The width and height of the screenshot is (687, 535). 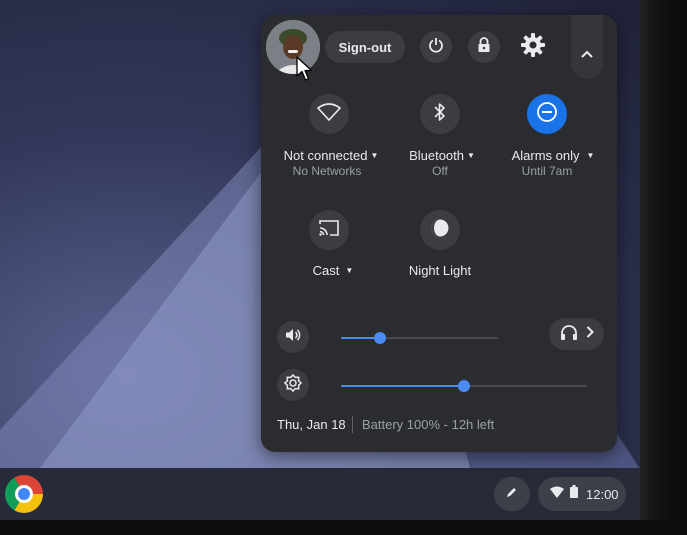 I want to click on battery-status: Battery 100% - 12h left, so click(x=428, y=424).